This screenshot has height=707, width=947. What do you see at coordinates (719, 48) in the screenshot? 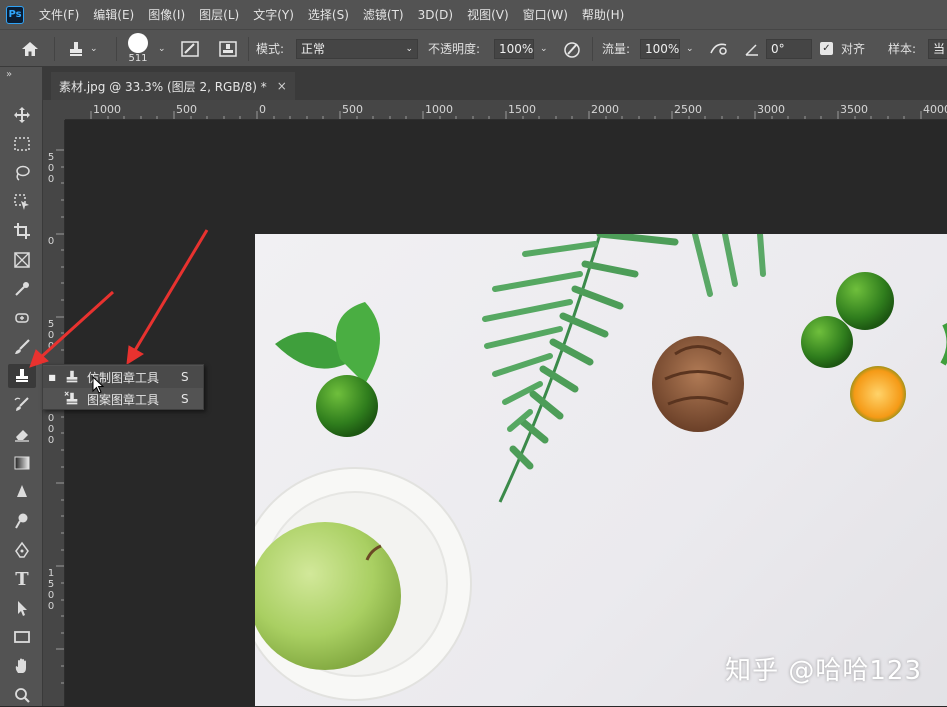
I see `airbrush-icon` at bounding box center [719, 48].